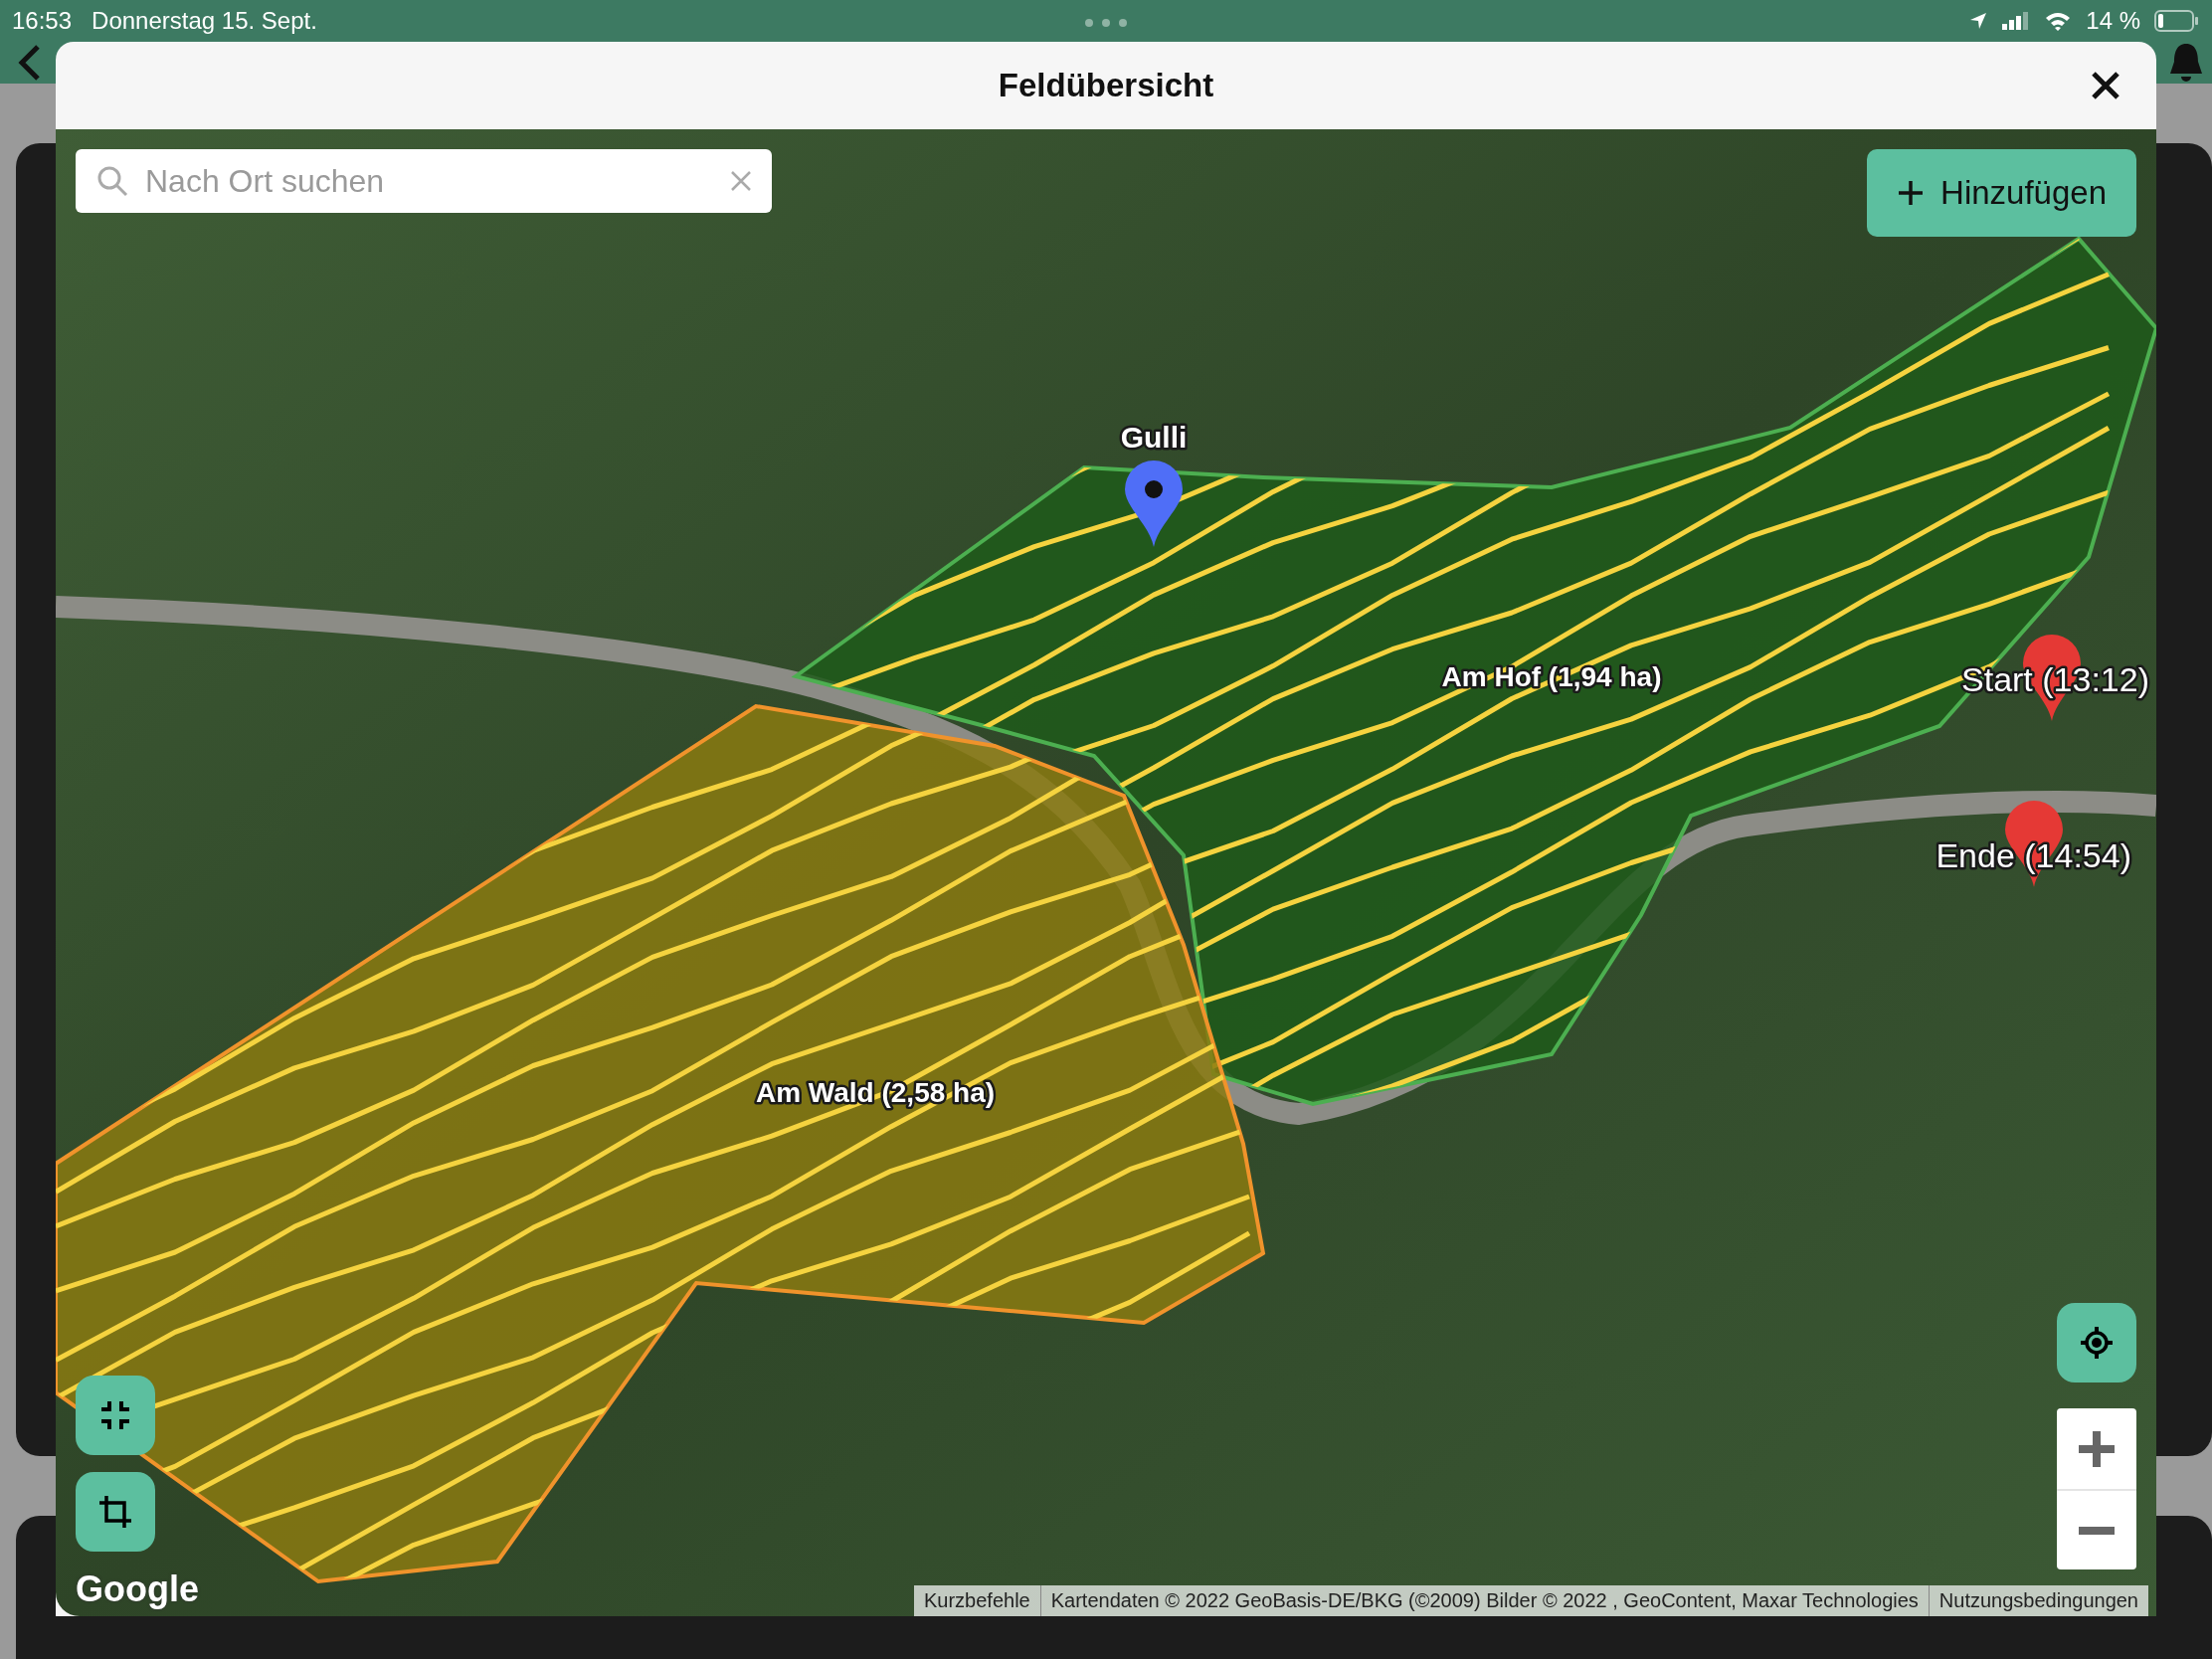  I want to click on location-arrow-icon, so click(1978, 21).